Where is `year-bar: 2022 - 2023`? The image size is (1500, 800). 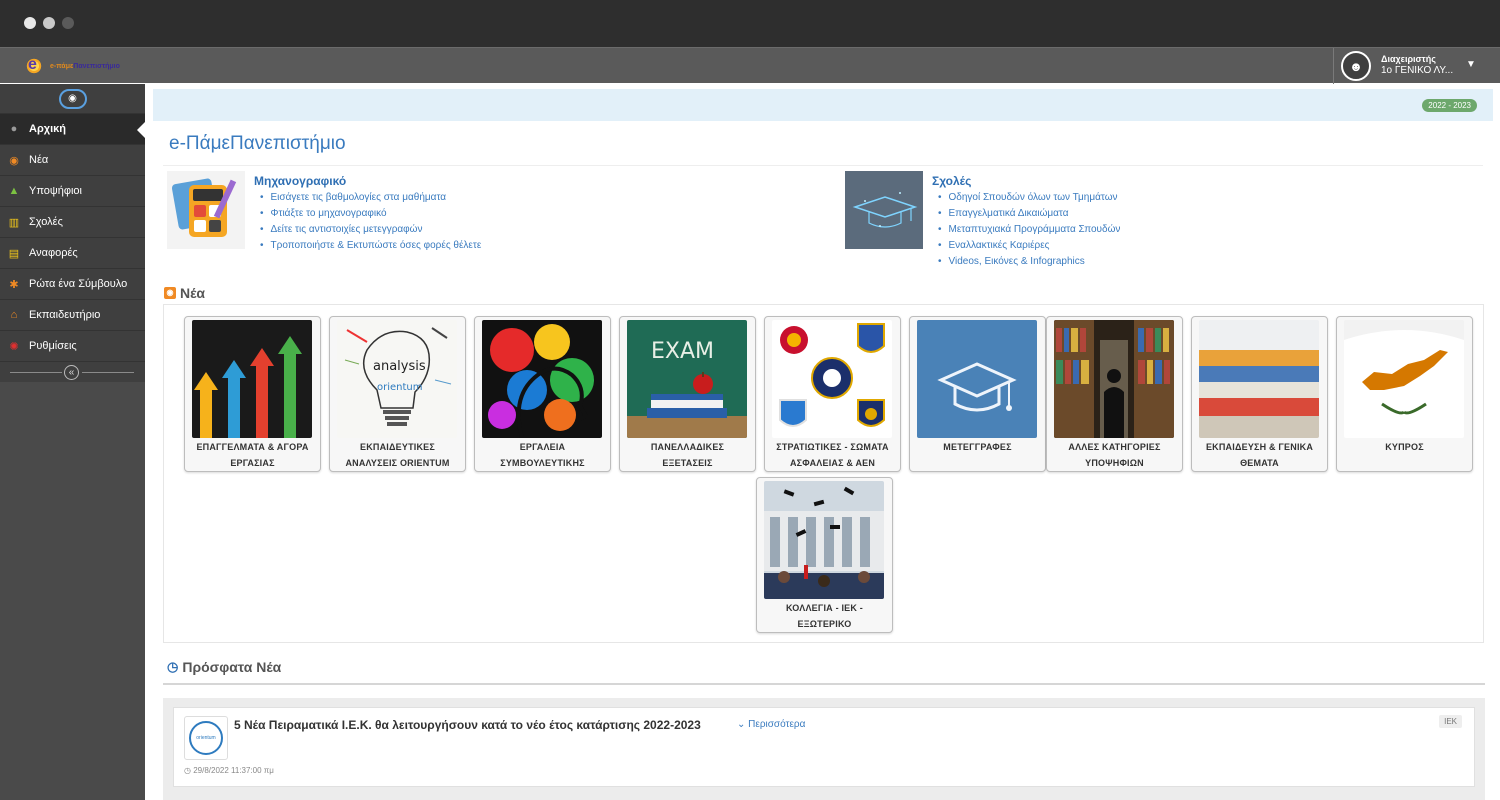
year-bar: 2022 - 2023 is located at coordinates (823, 105).